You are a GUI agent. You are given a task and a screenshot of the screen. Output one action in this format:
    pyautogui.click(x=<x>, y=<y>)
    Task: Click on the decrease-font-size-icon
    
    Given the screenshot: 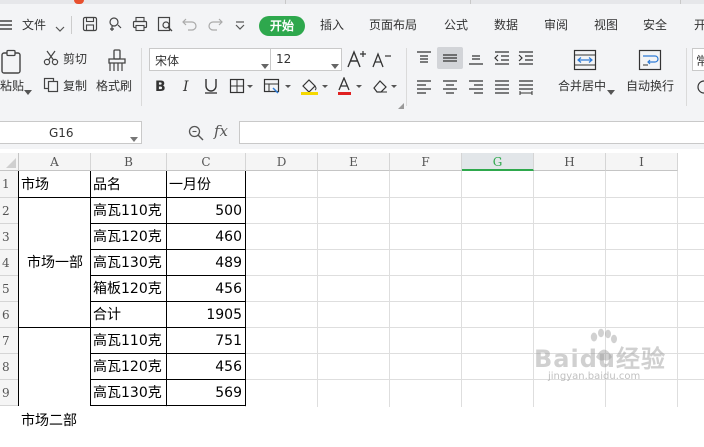 What is the action you would take?
    pyautogui.click(x=382, y=61)
    